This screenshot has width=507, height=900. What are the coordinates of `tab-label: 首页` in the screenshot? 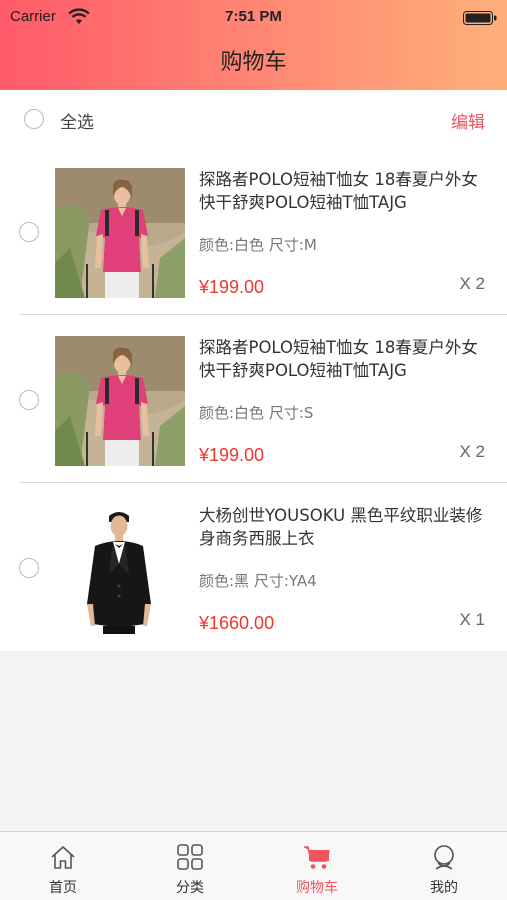 It's located at (63, 888).